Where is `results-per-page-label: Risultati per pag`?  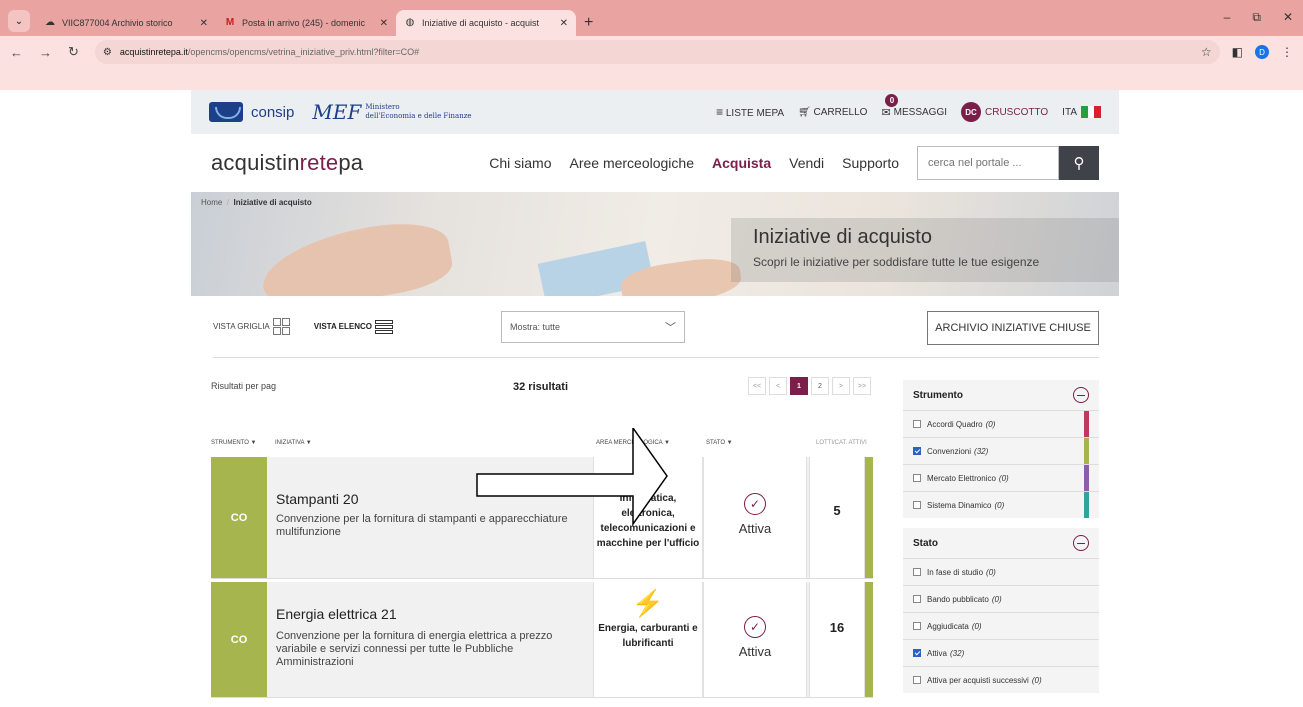
results-per-page-label: Risultati per pag is located at coordinates (243, 386).